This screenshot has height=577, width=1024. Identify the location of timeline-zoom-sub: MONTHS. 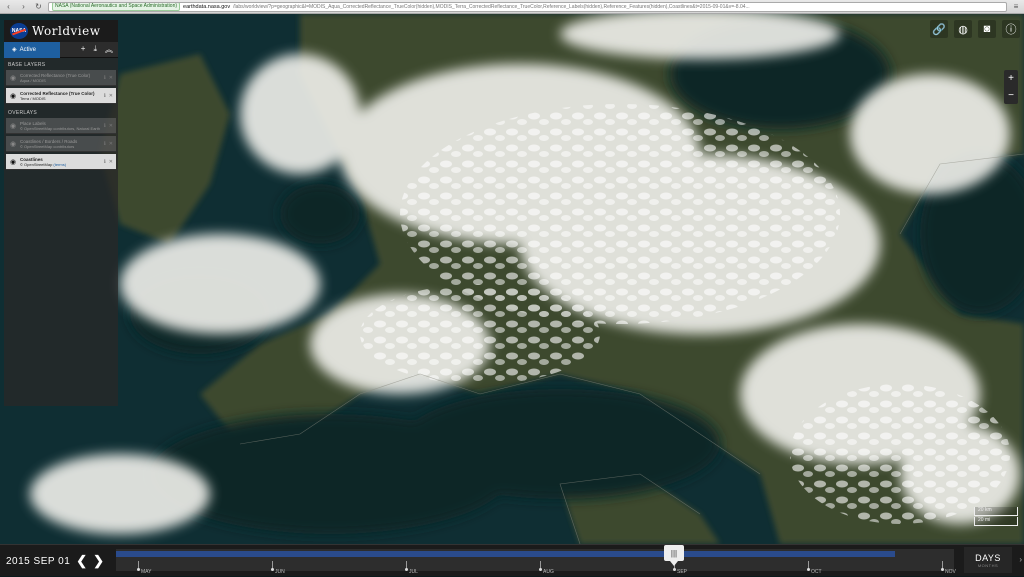
(988, 565).